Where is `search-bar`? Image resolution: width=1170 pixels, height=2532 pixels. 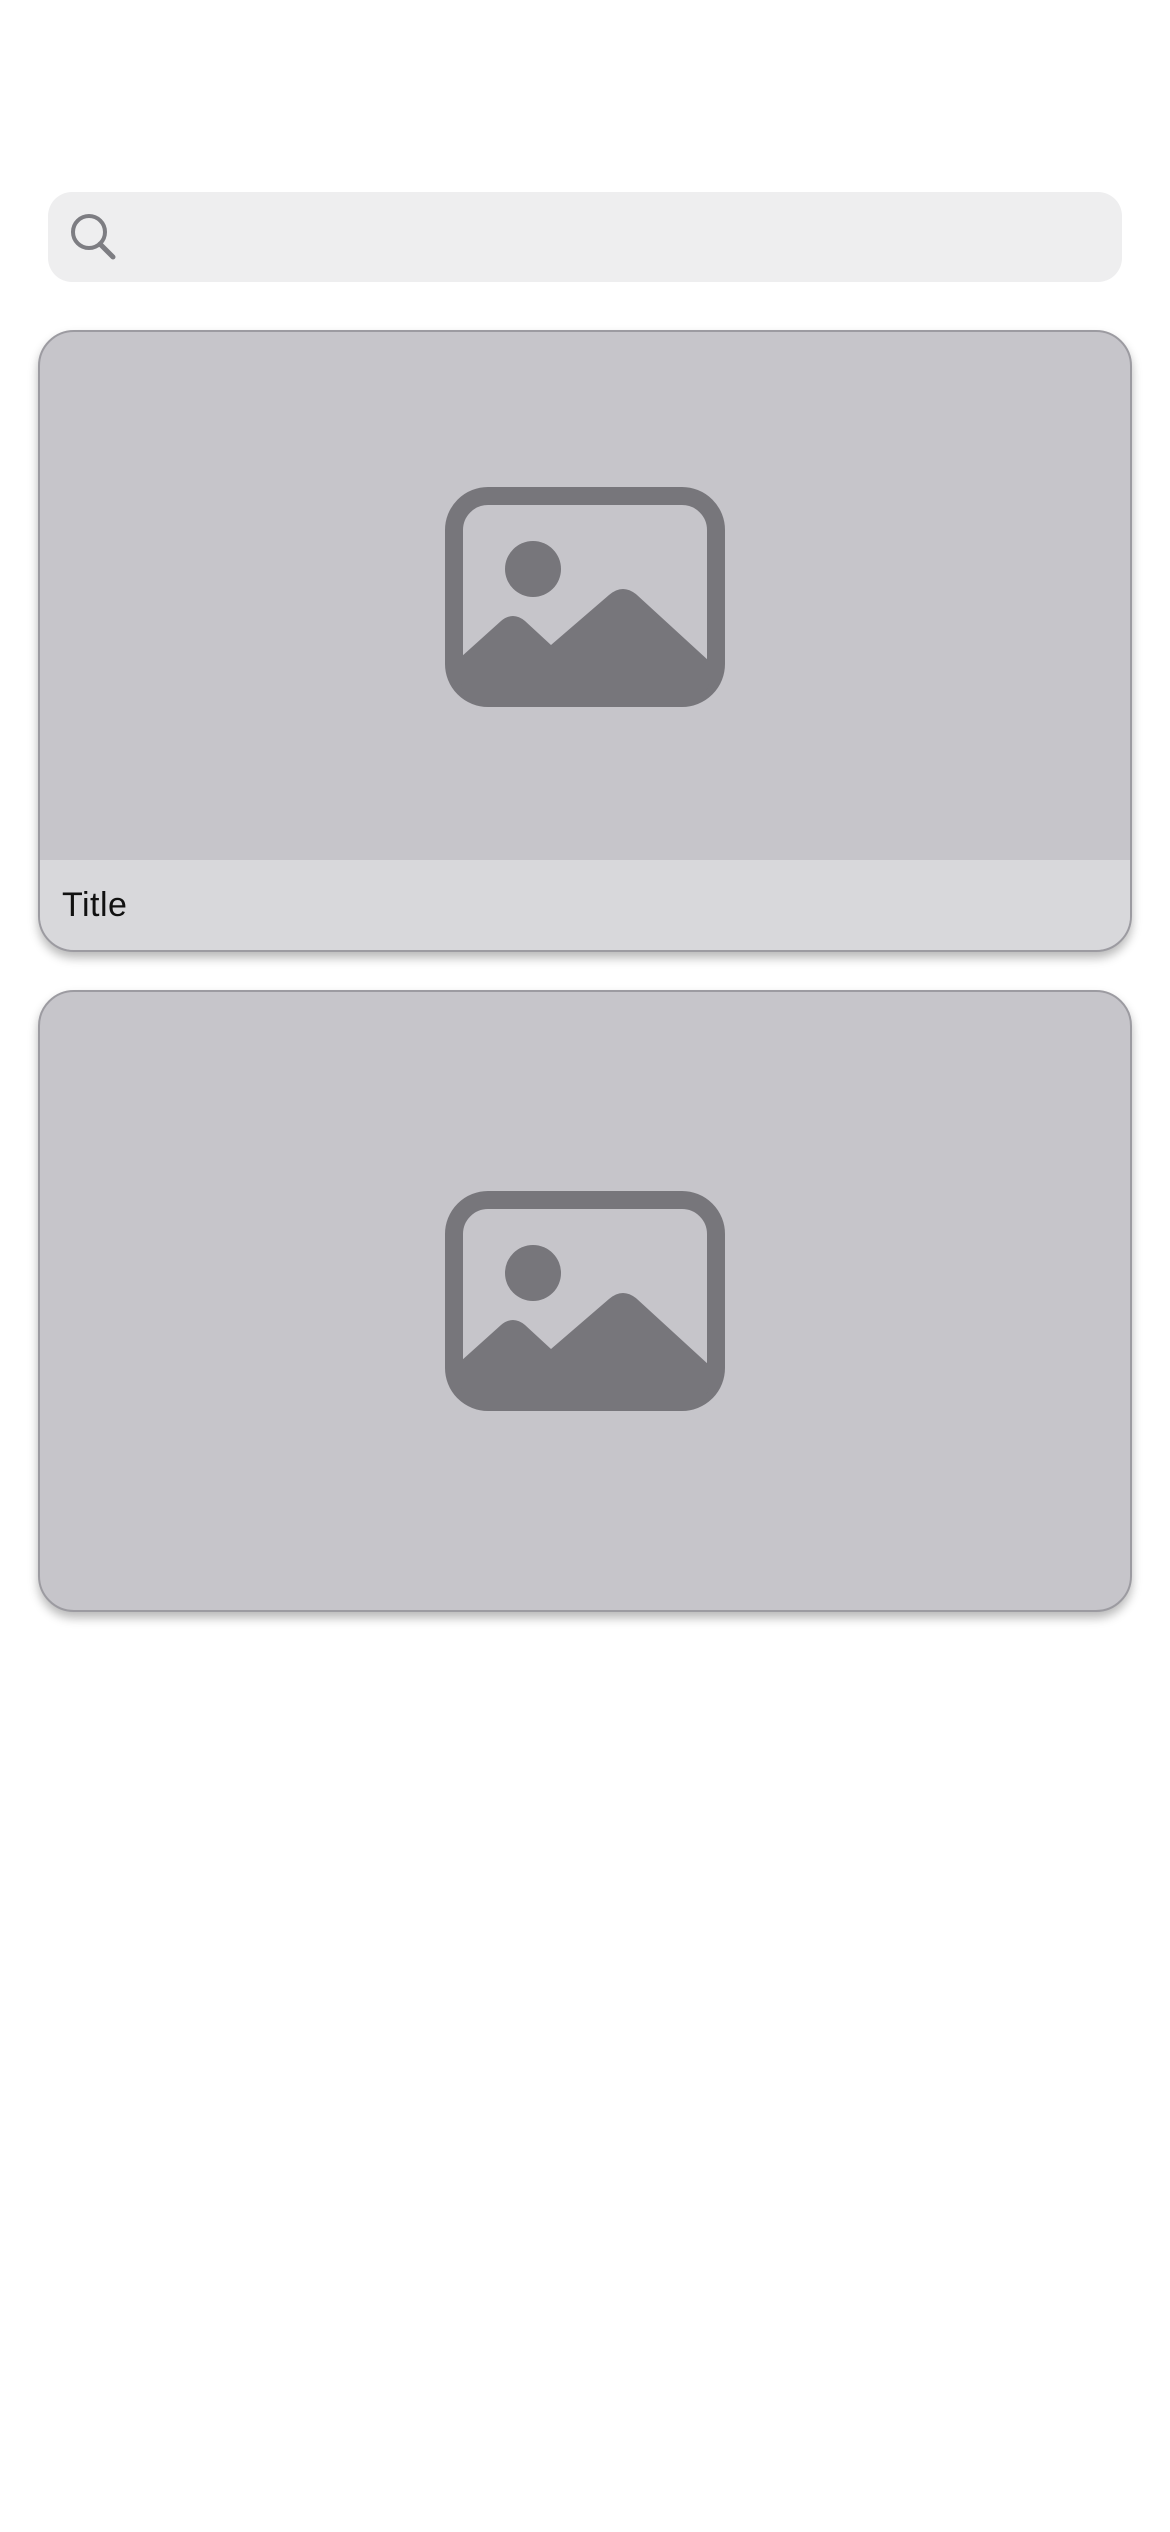 search-bar is located at coordinates (585, 237).